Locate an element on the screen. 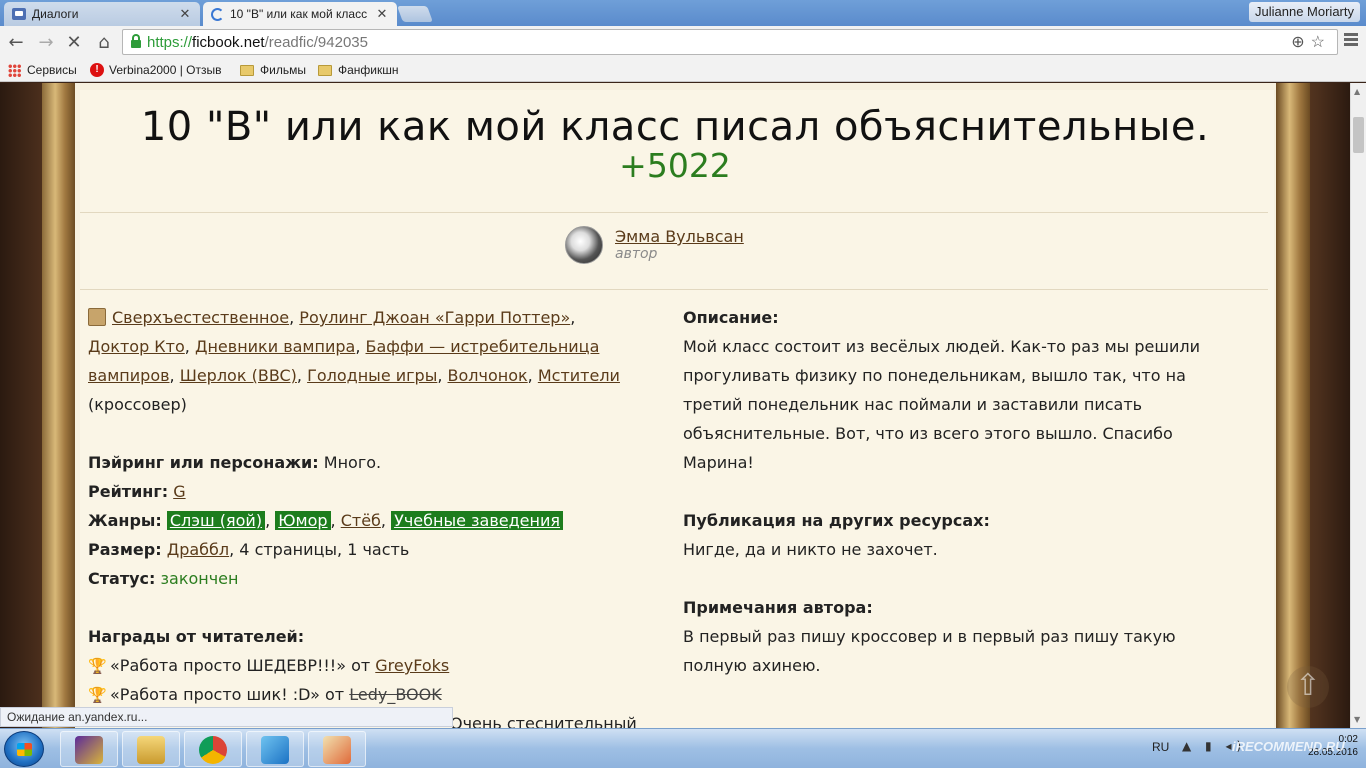 The height and width of the screenshot is (768, 1366). bookmark-label: Сервисы is located at coordinates (52, 70).